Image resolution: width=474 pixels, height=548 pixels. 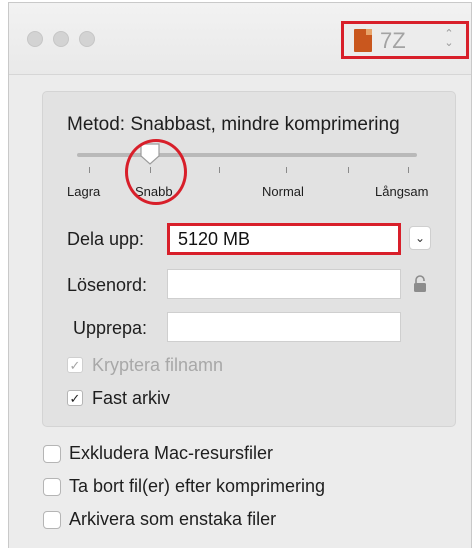 What do you see at coordinates (75, 365) in the screenshot?
I see `encrypt-filenames-checkbox: ✓` at bounding box center [75, 365].